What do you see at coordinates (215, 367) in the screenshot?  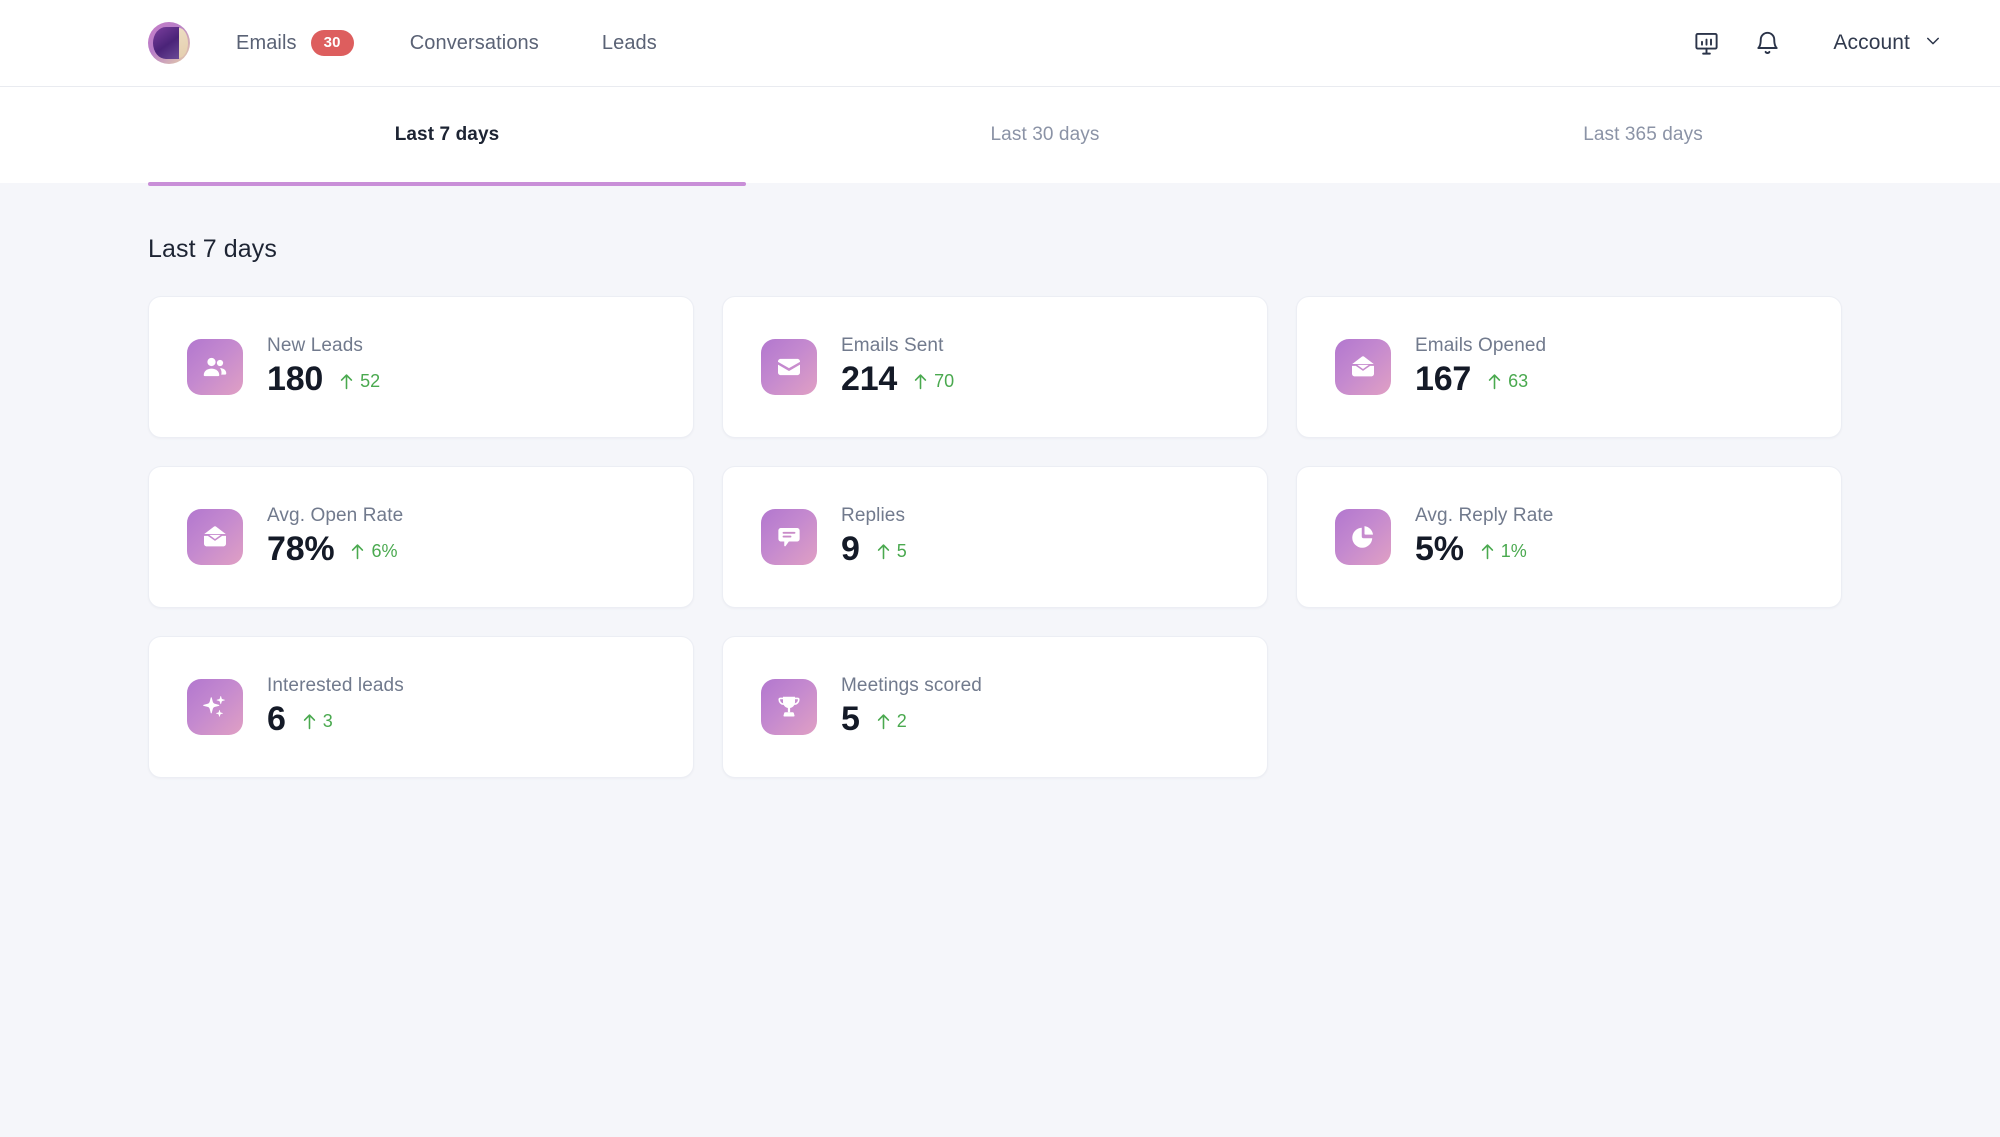 I see `users-icon` at bounding box center [215, 367].